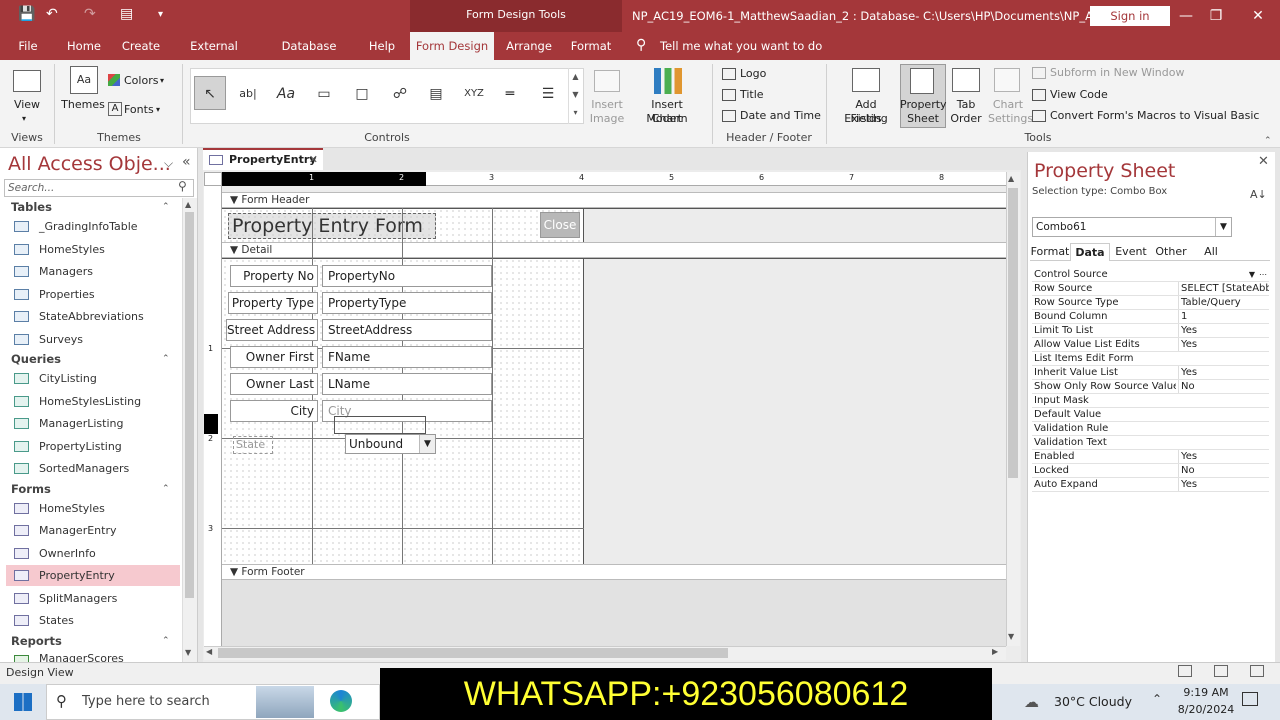 The image size is (1280, 720). I want to click on option-group-icon: ═, so click(510, 93).